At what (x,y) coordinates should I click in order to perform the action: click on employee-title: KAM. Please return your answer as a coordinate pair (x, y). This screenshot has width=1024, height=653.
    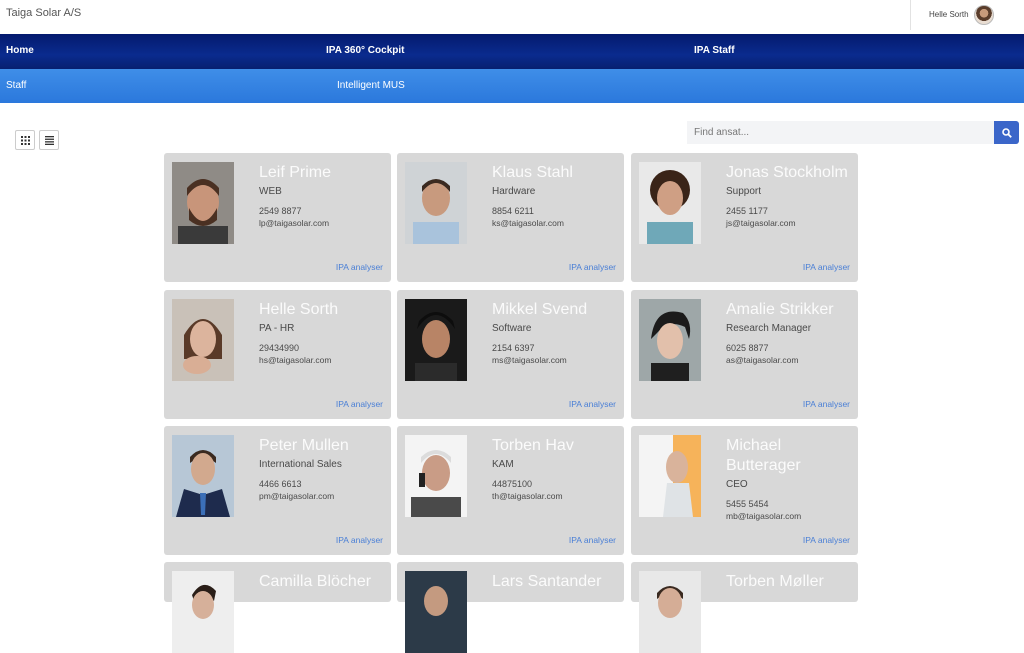
    Looking at the image, I should click on (503, 464).